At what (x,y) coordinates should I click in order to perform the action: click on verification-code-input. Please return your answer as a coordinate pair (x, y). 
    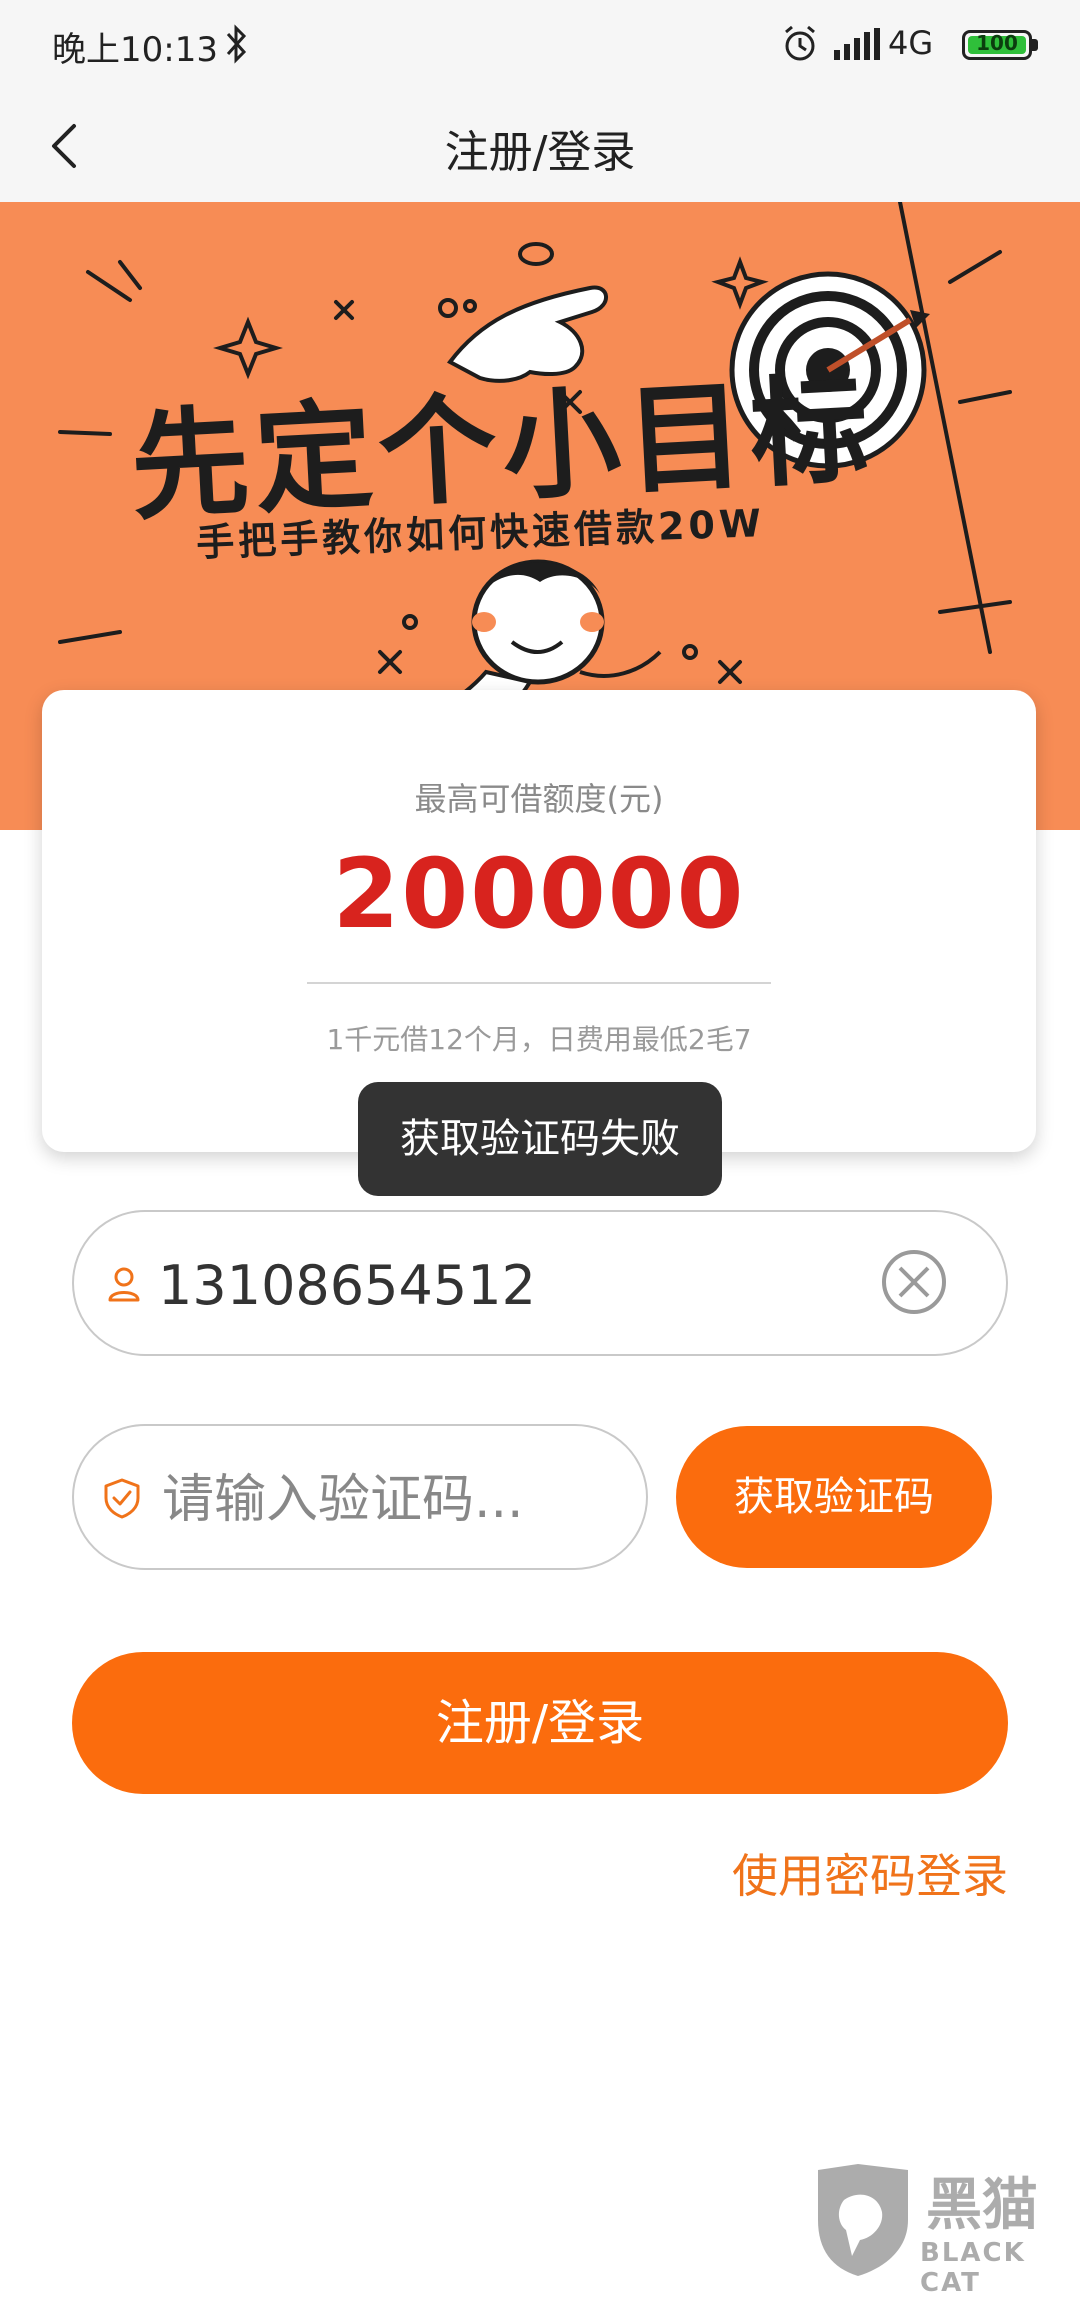
    Looking at the image, I should click on (392, 1500).